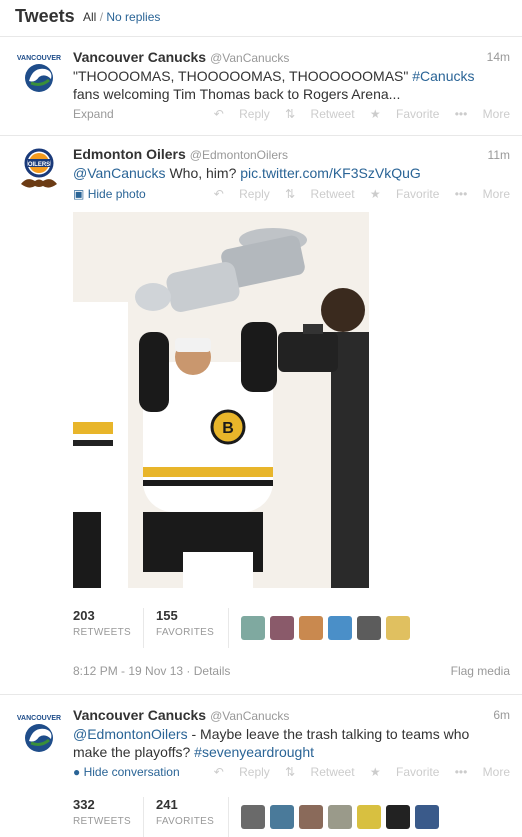 This screenshot has height=837, width=522. I want to click on hashtag-link: #Canucks, so click(443, 76).